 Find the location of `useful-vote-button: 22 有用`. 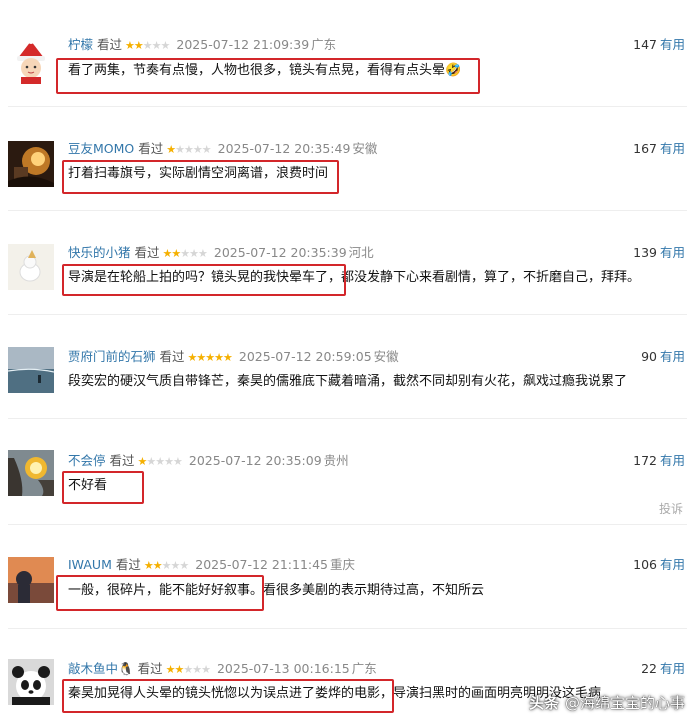

useful-vote-button: 22 有用 is located at coordinates (663, 669).